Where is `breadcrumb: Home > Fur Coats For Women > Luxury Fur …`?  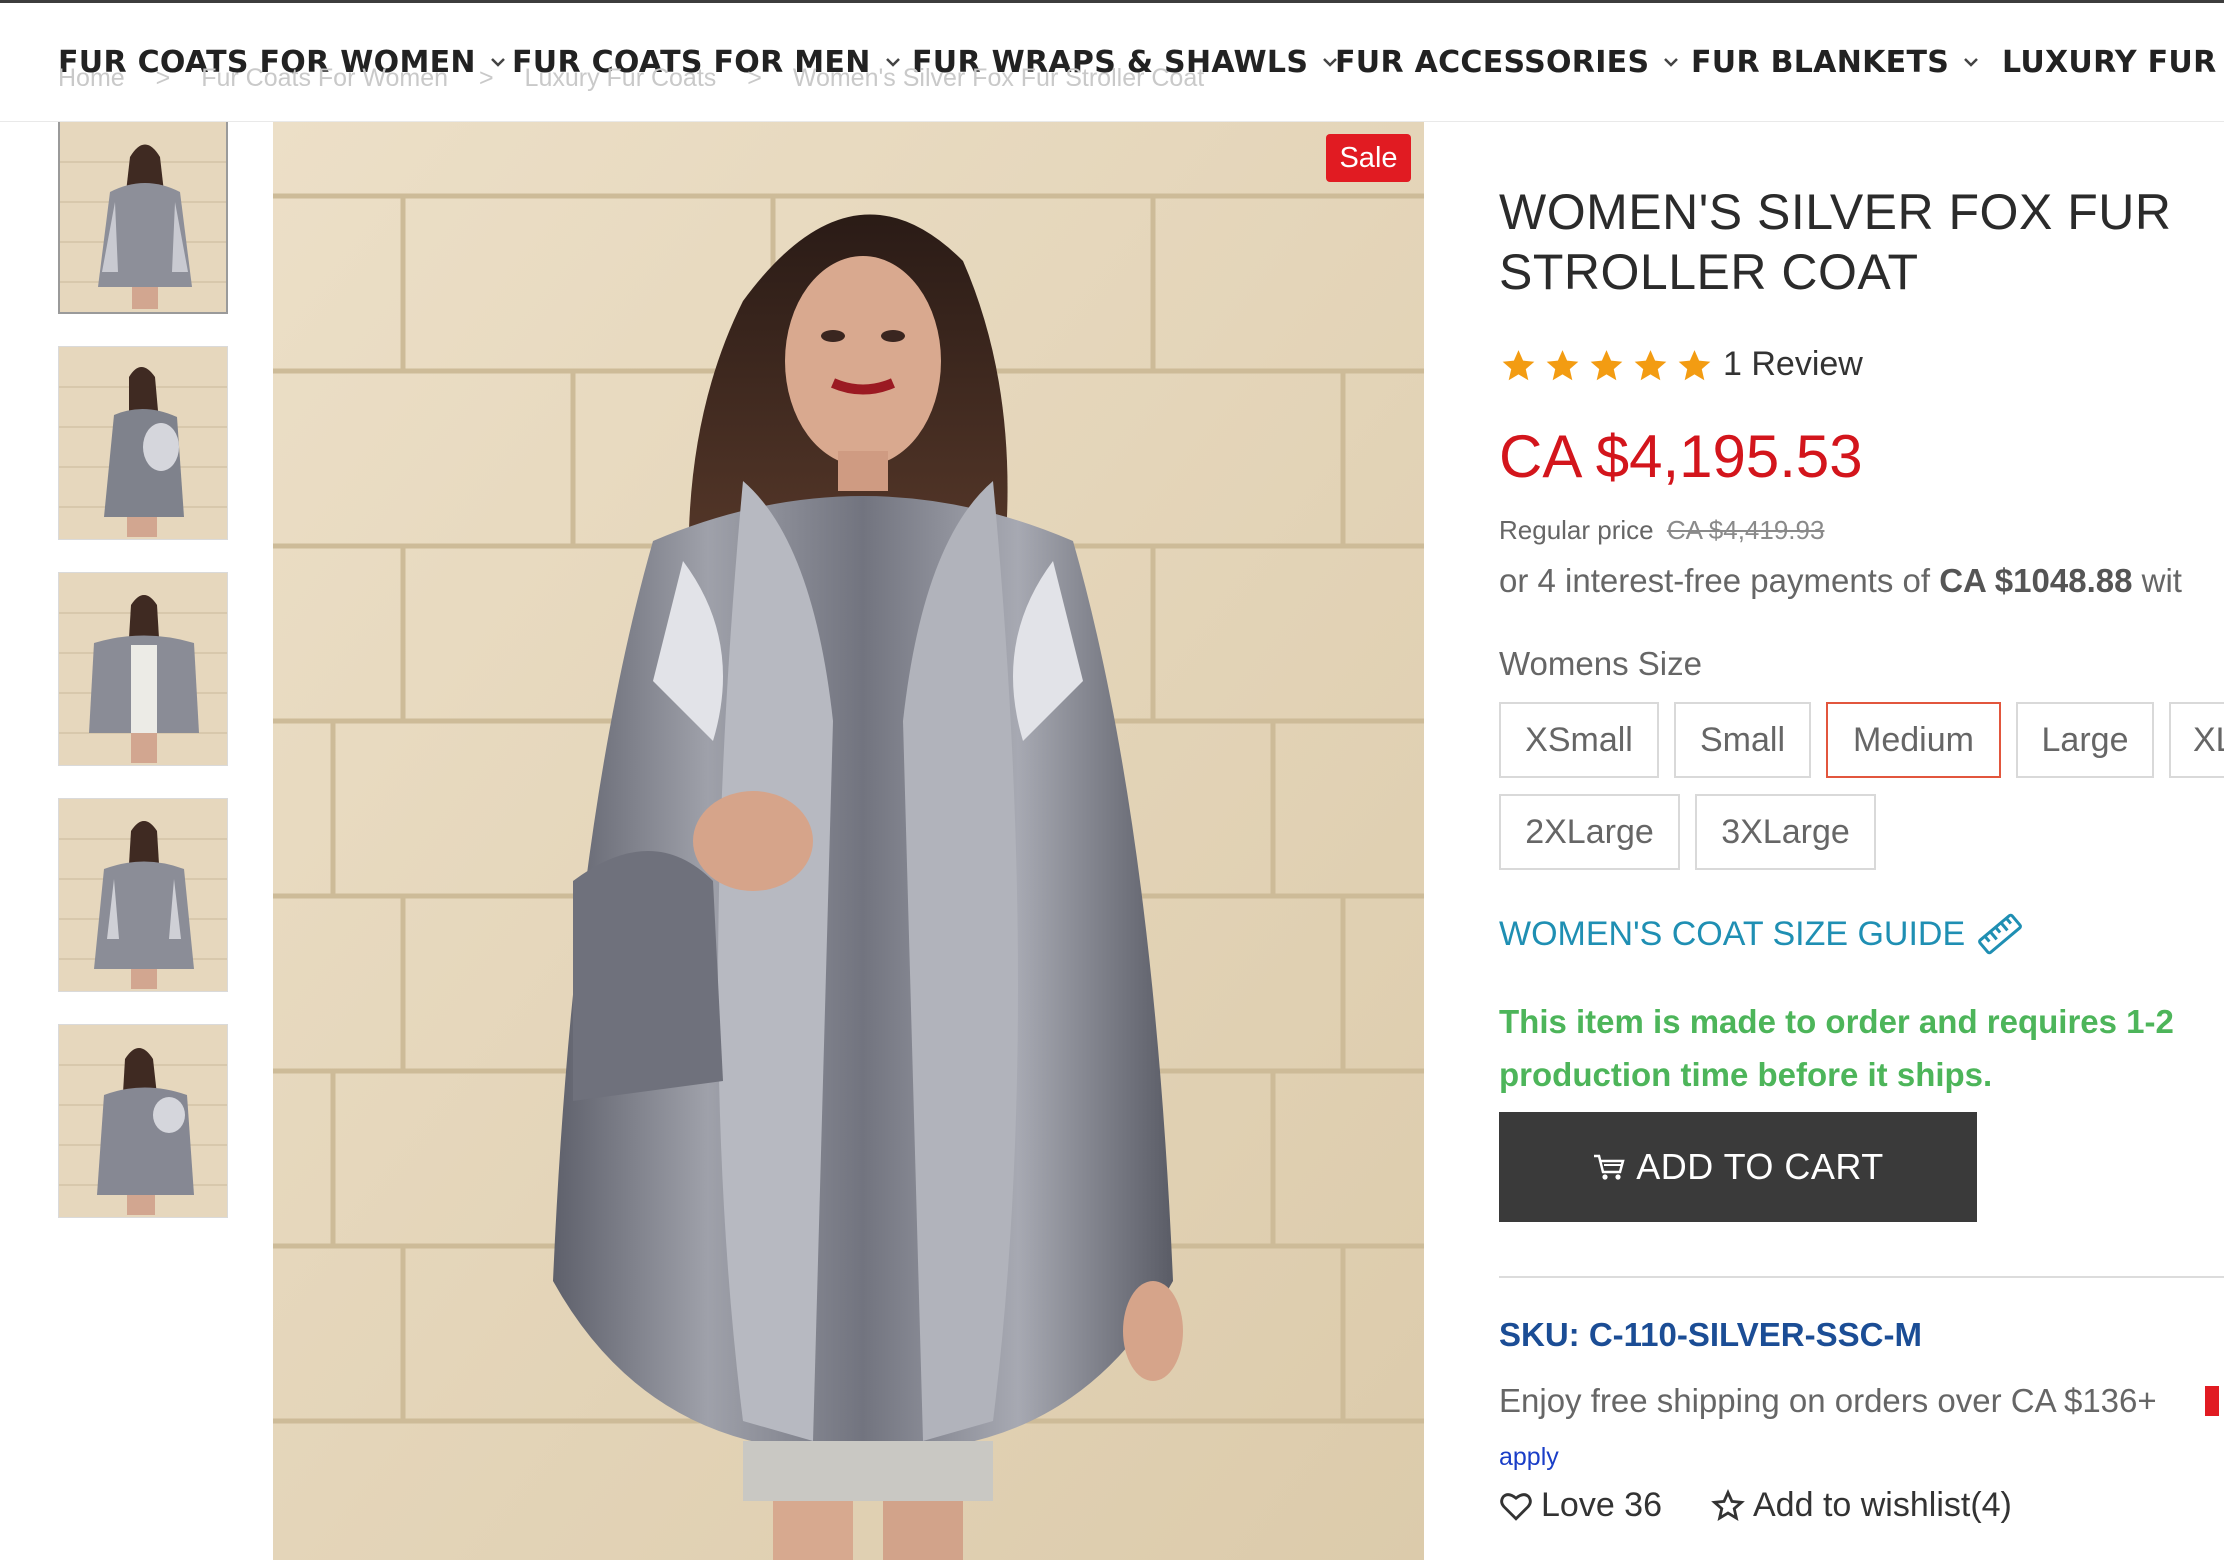
breadcrumb: Home > Fur Coats For Women > Luxury Fur … is located at coordinates (643, 78).